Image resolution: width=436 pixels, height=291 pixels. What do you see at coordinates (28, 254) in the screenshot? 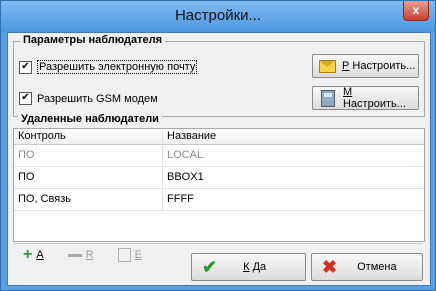
I see `plus-icon: +` at bounding box center [28, 254].